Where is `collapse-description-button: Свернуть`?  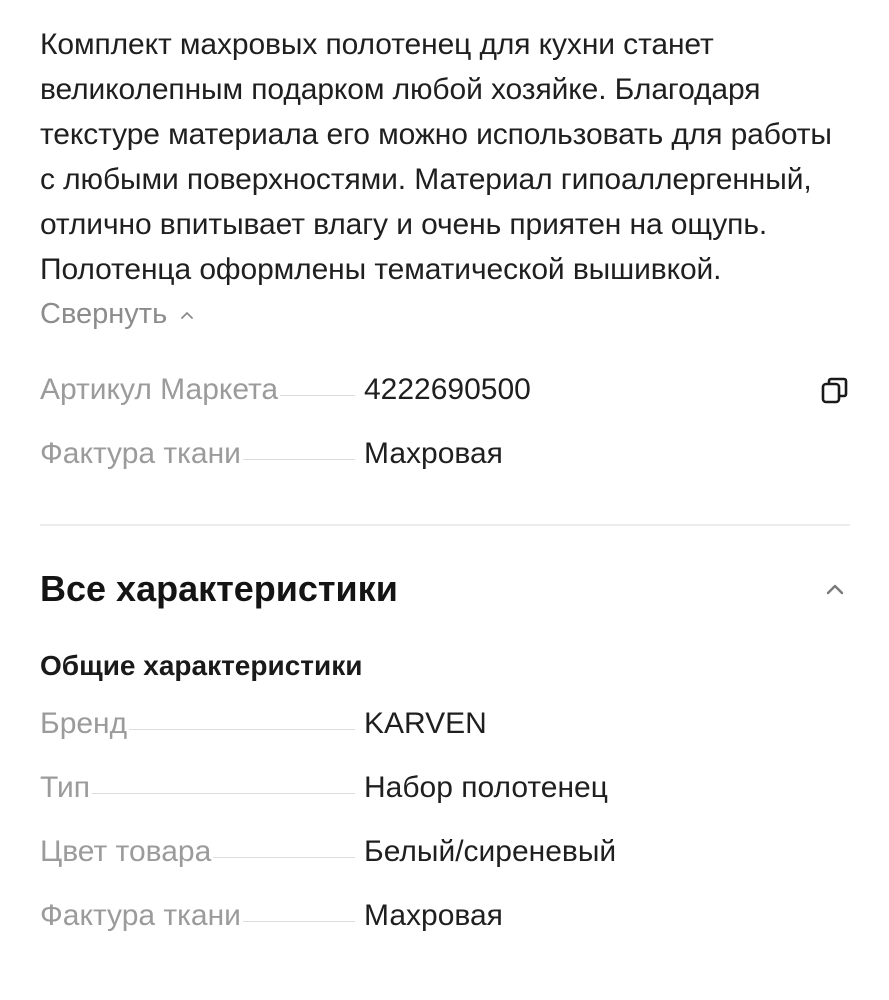 collapse-description-button: Свернуть is located at coordinates (117, 314).